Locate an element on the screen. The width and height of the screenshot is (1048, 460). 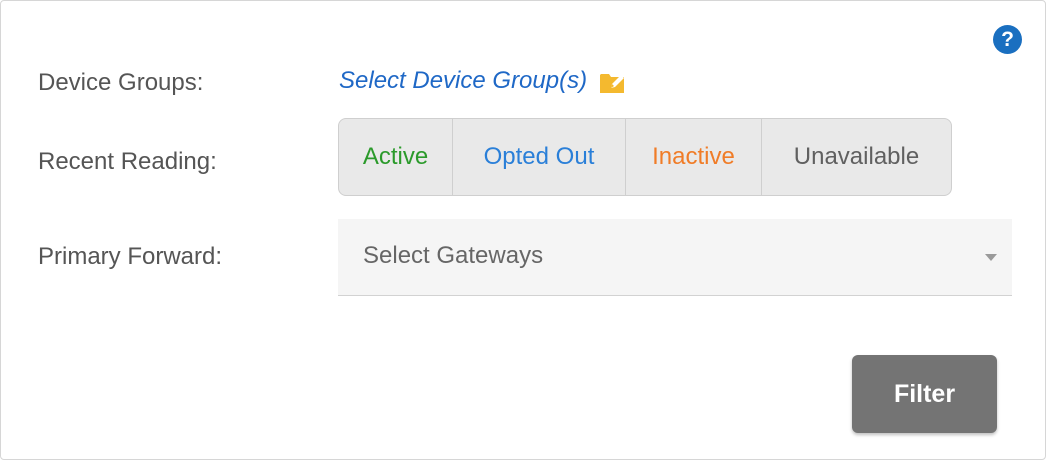
reading-opted-out-button: Opted Out is located at coordinates (539, 157).